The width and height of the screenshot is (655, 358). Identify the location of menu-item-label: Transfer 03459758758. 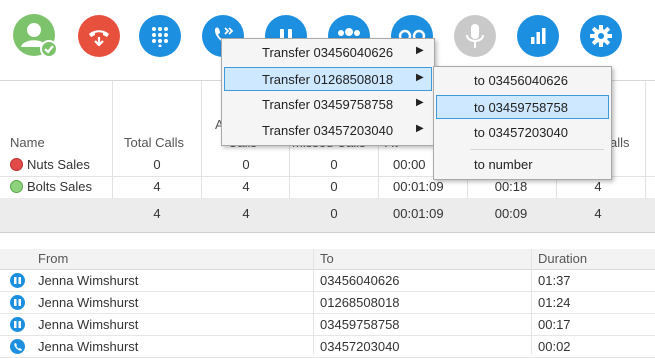
(328, 104).